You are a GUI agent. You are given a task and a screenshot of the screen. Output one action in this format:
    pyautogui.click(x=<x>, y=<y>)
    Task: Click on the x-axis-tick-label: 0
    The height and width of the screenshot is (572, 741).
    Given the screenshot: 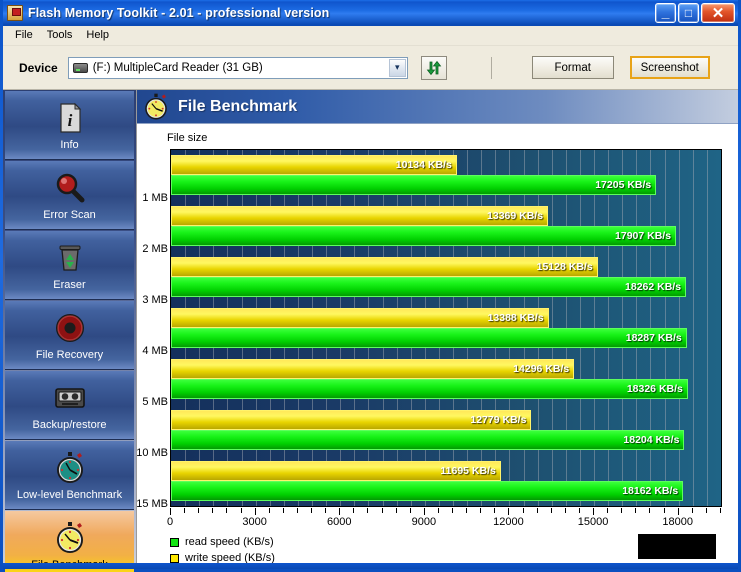 What is the action you would take?
    pyautogui.click(x=170, y=522)
    